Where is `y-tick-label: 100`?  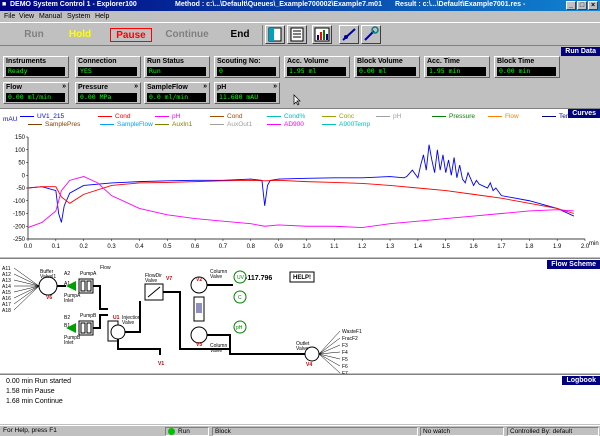
y-tick-label: 100 is located at coordinates (20, 151).